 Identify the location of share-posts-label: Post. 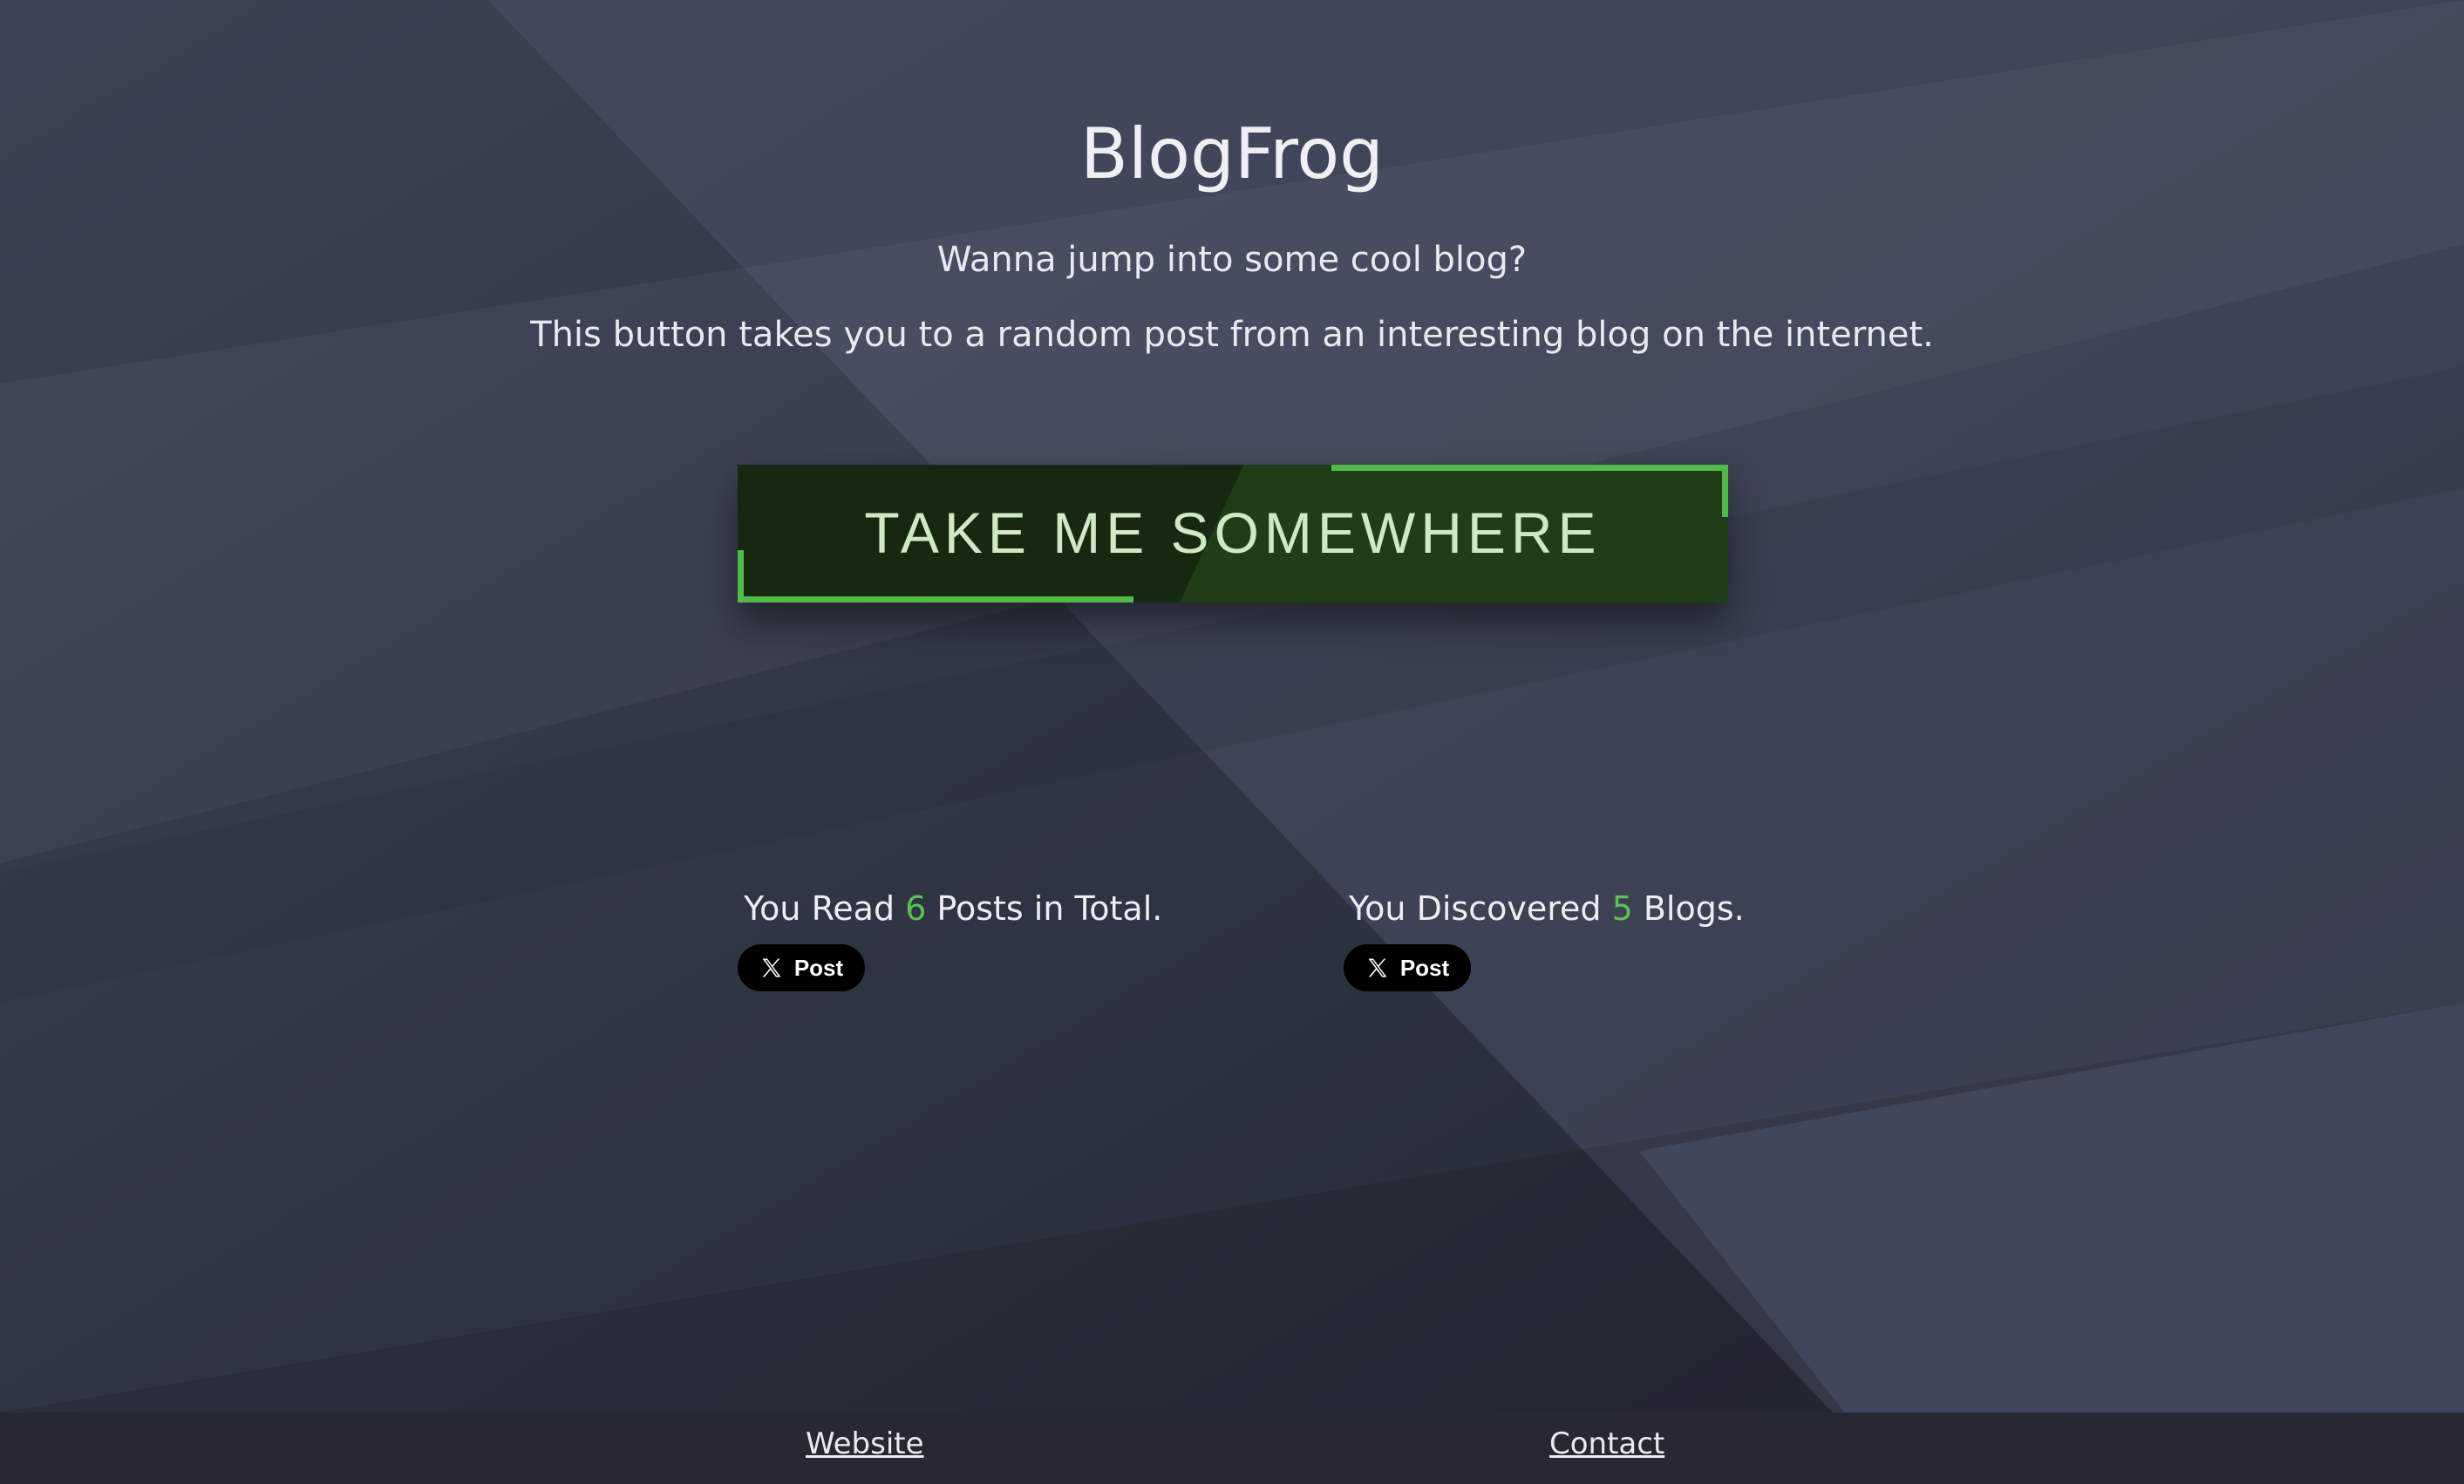
(818, 967).